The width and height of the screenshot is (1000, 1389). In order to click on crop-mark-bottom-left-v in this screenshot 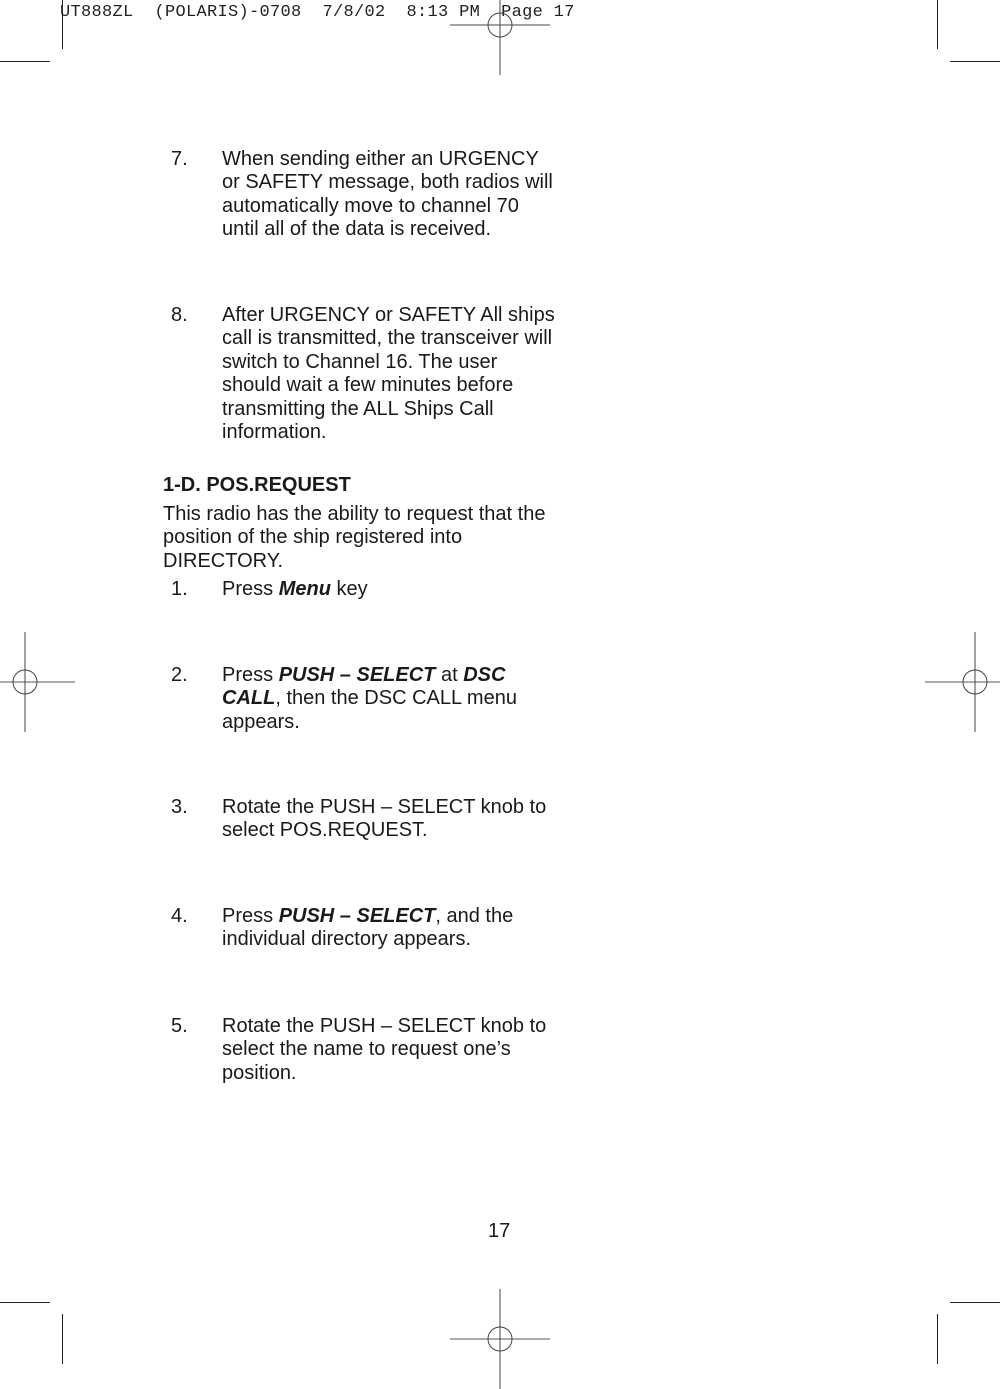, I will do `click(62, 1339)`.